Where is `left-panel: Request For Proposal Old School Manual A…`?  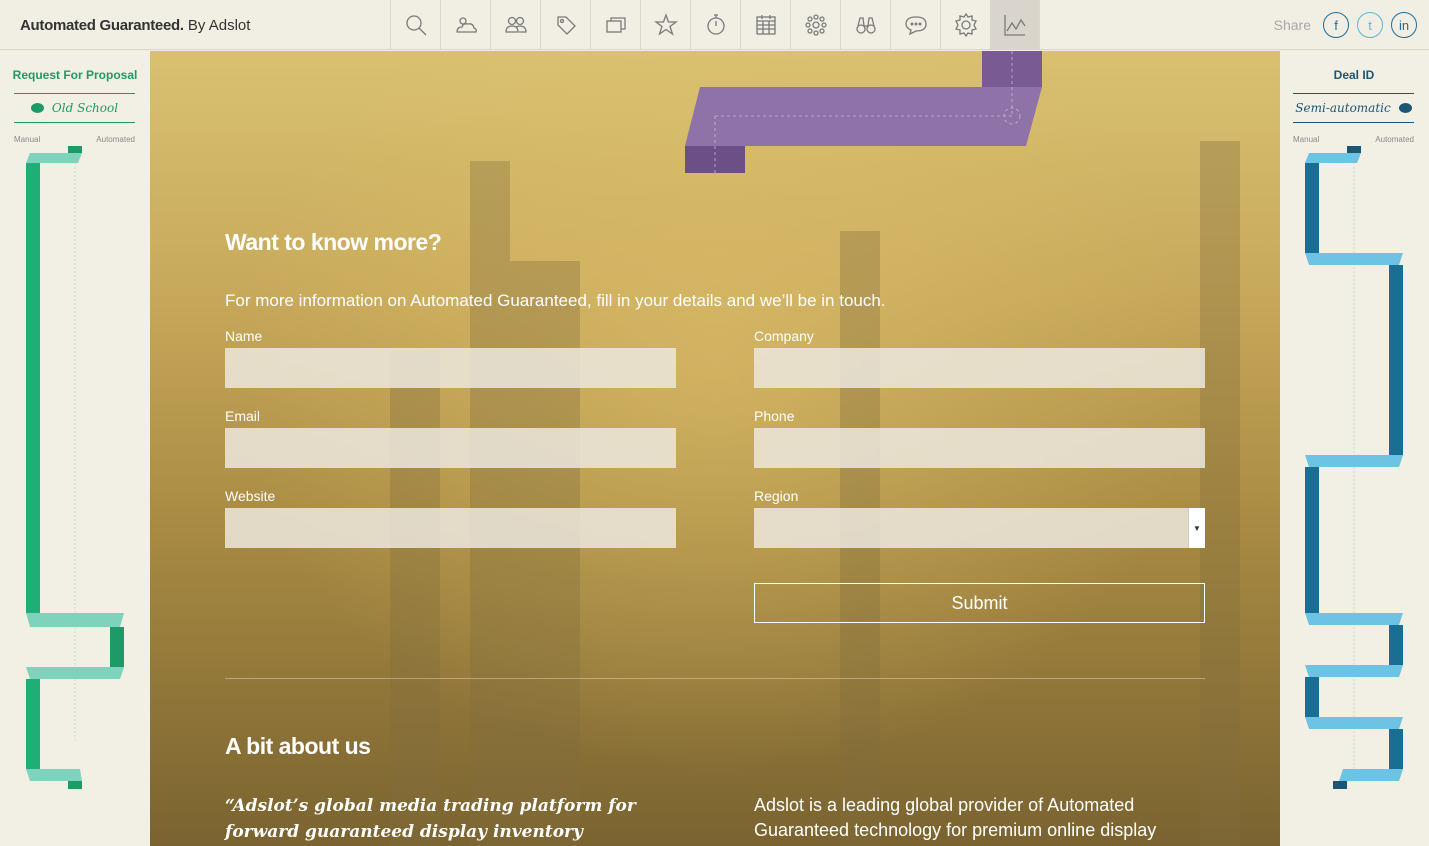
left-panel: Request For Proposal Old School Manual A… is located at coordinates (75, 448).